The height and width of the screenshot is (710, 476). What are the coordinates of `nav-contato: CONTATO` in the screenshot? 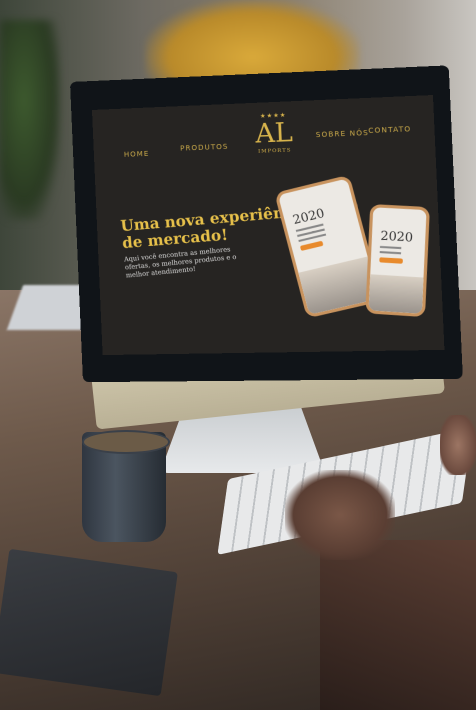 It's located at (389, 130).